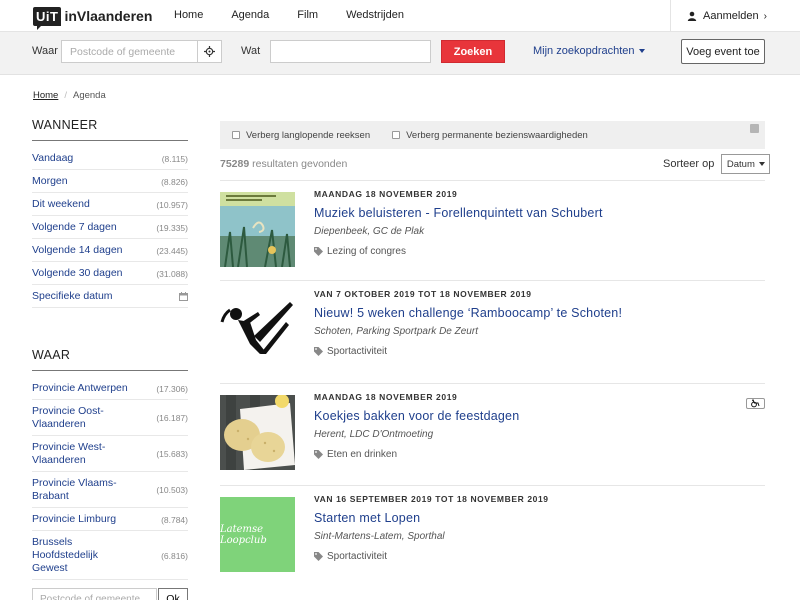 This screenshot has height=600, width=800. I want to click on event-category-label: Lezing of congres, so click(366, 251).